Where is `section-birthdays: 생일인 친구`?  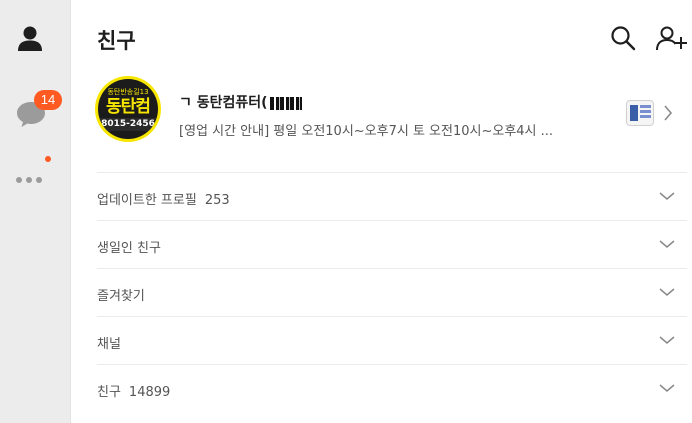
section-birthdays: 생일인 친구 is located at coordinates (392, 244).